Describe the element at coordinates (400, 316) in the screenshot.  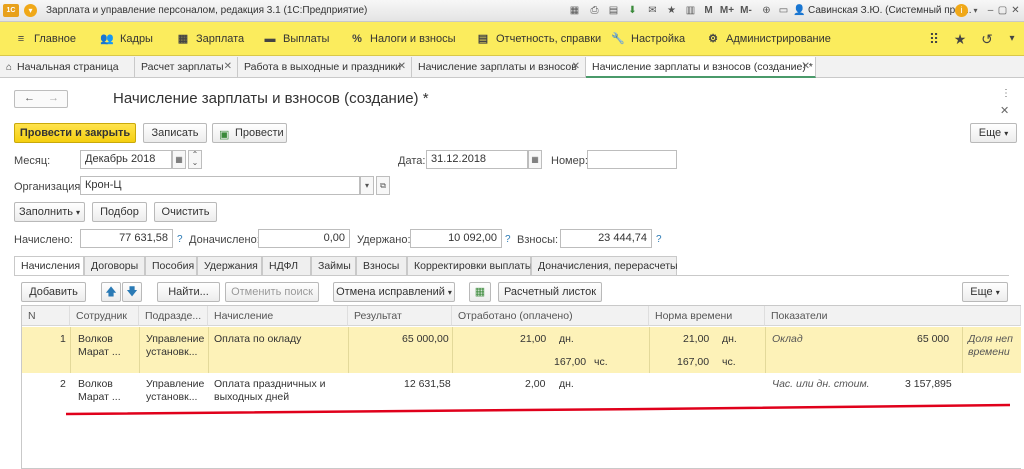
I see `col-result: Результат` at that location.